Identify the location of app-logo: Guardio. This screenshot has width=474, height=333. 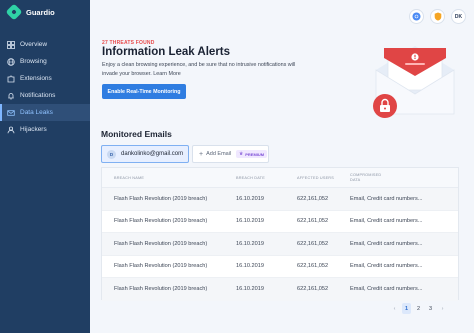
(30, 12).